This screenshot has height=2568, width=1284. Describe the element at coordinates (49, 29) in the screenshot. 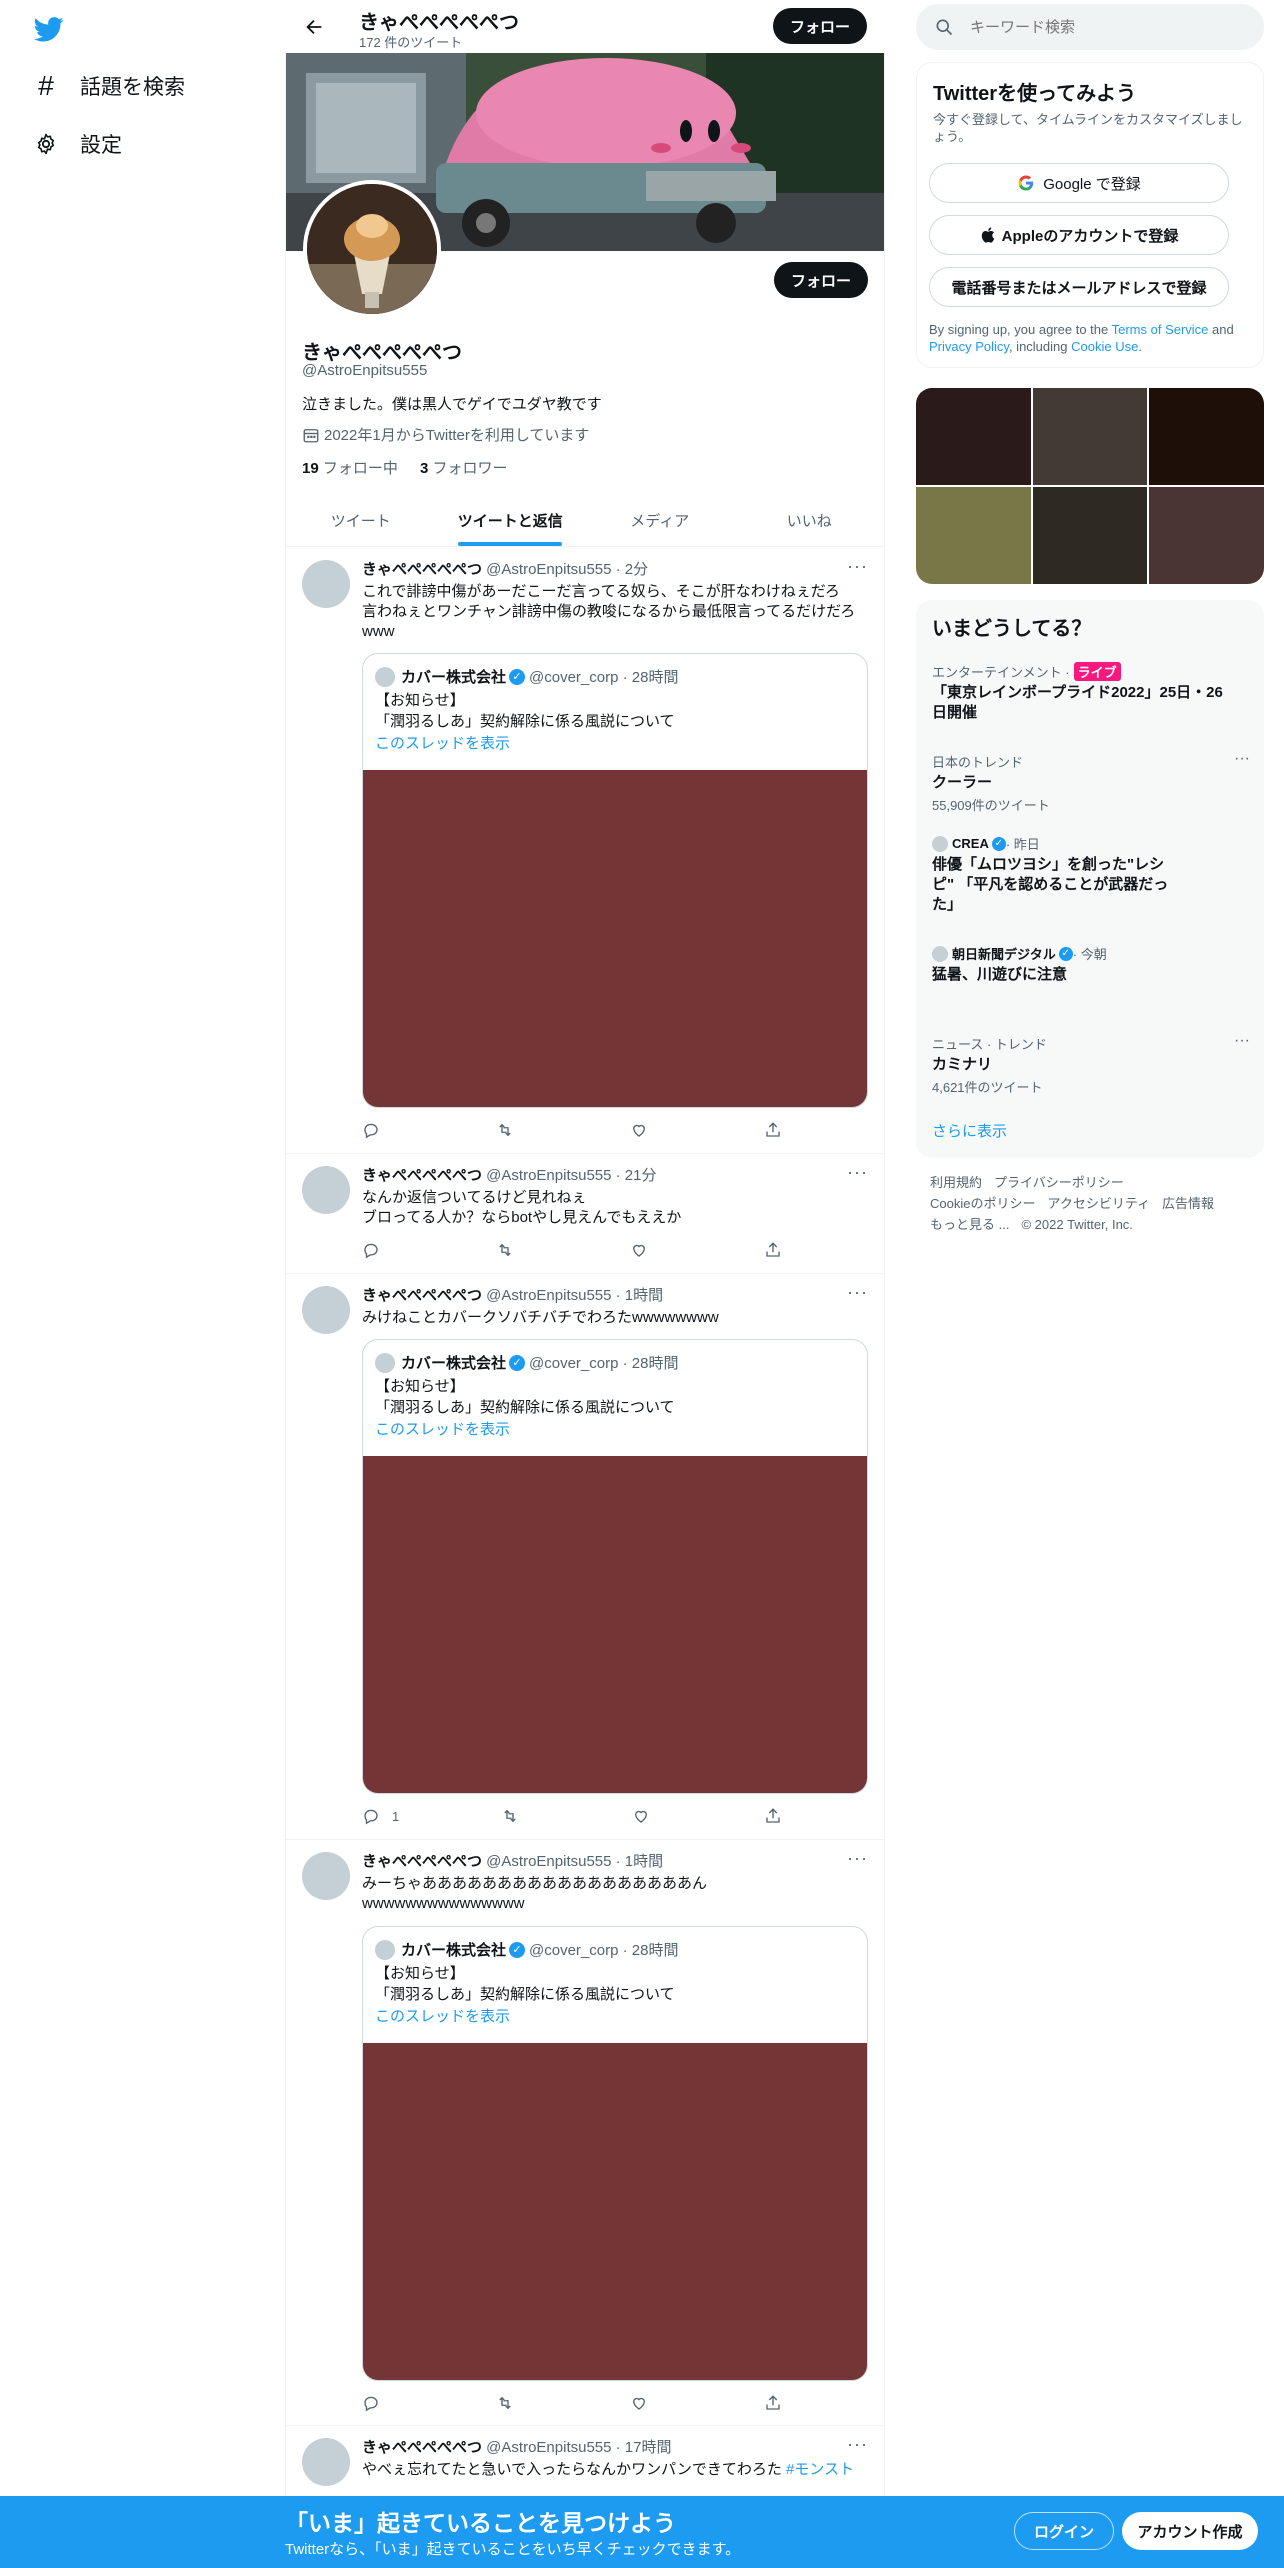

I see `twitter-logo-icon` at that location.